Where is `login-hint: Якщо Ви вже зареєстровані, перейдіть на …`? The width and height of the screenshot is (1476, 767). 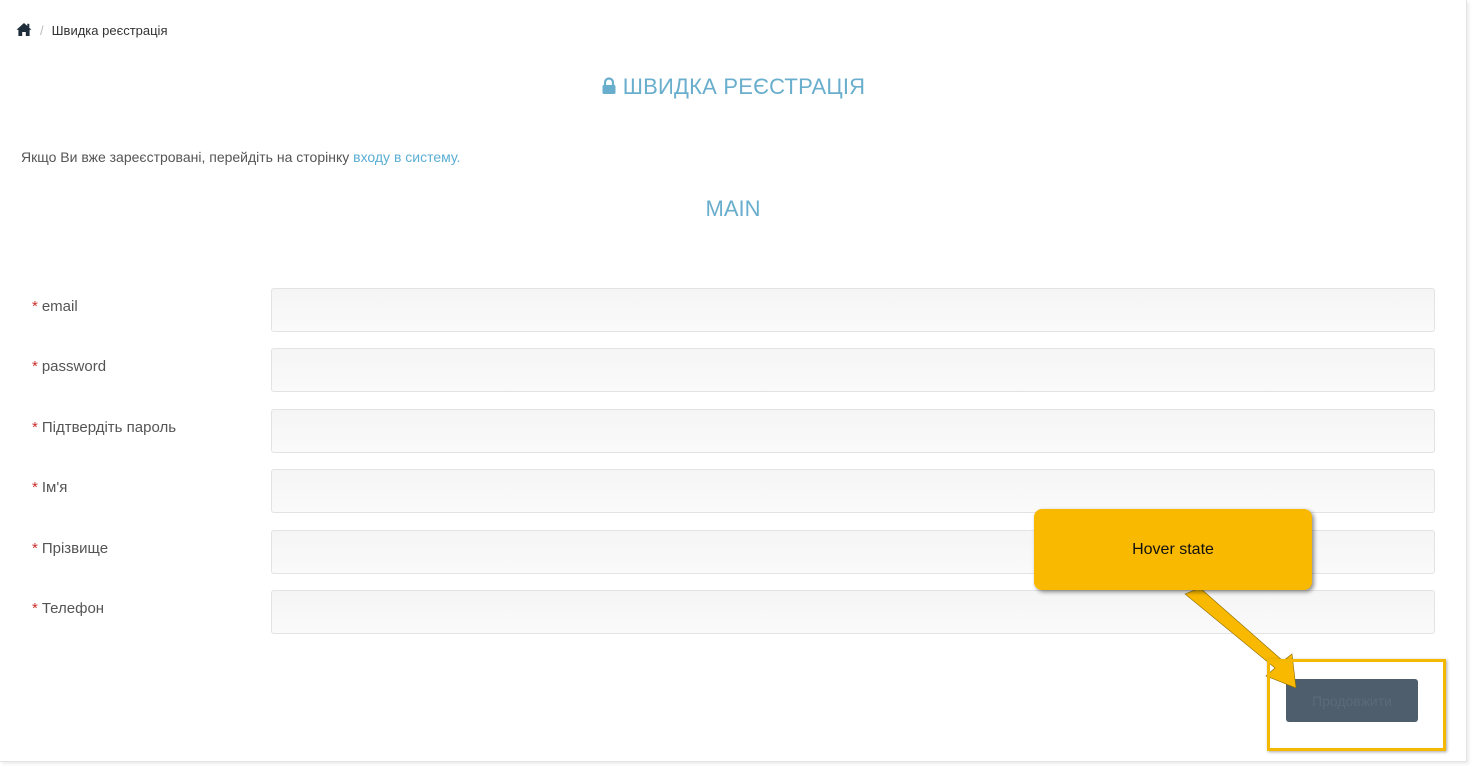
login-hint: Якщо Ви вже зареєстровані, перейдіть на … is located at coordinates (240, 157).